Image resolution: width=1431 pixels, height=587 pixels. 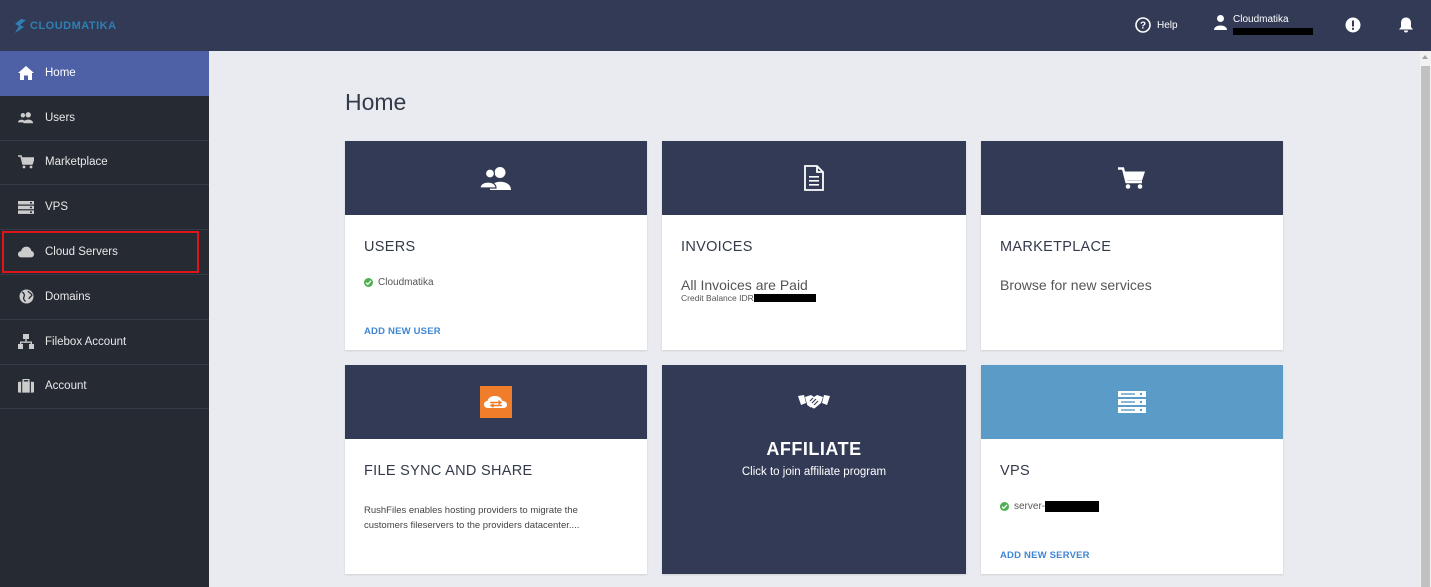 I want to click on help-label: Help, so click(x=1167, y=25).